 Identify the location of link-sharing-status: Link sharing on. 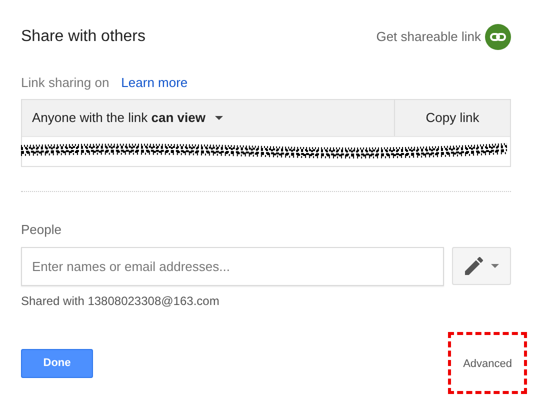
(65, 83).